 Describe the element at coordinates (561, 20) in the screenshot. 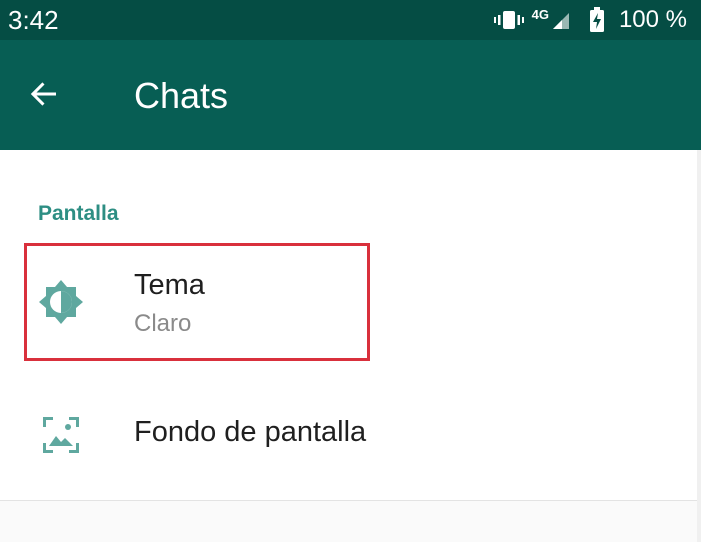

I see `signal-icon` at that location.